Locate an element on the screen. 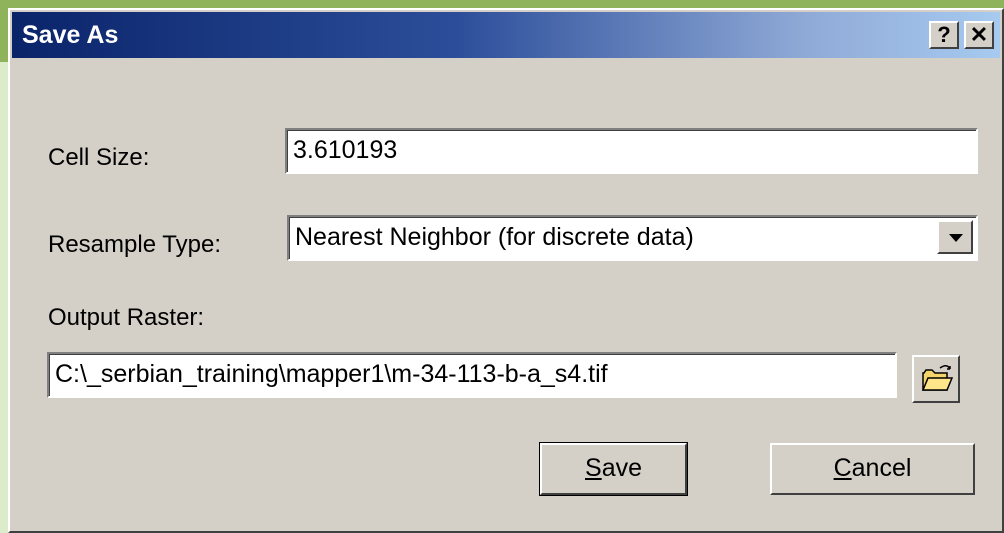 Image resolution: width=1004 pixels, height=533 pixels. background-top is located at coordinates (502, 4).